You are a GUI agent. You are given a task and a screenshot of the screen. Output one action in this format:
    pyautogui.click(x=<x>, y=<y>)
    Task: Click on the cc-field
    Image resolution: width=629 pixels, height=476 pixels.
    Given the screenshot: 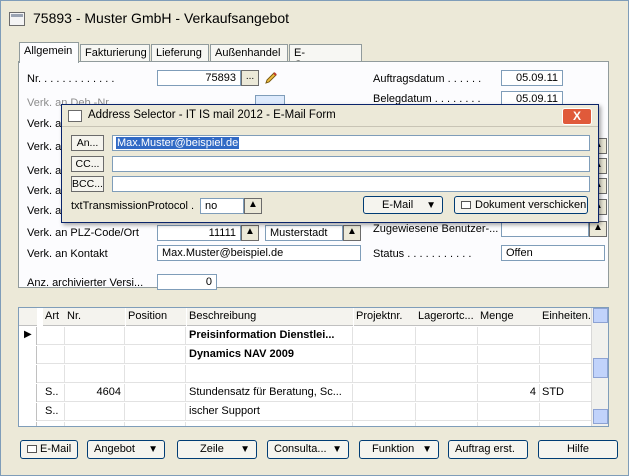 What is the action you would take?
    pyautogui.click(x=351, y=164)
    